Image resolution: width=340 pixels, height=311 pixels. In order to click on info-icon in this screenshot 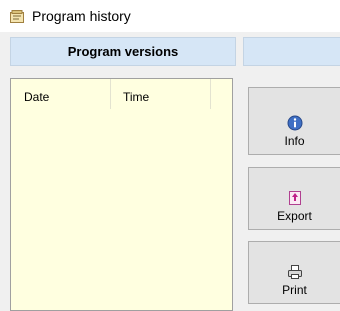, I will do `click(295, 123)`.